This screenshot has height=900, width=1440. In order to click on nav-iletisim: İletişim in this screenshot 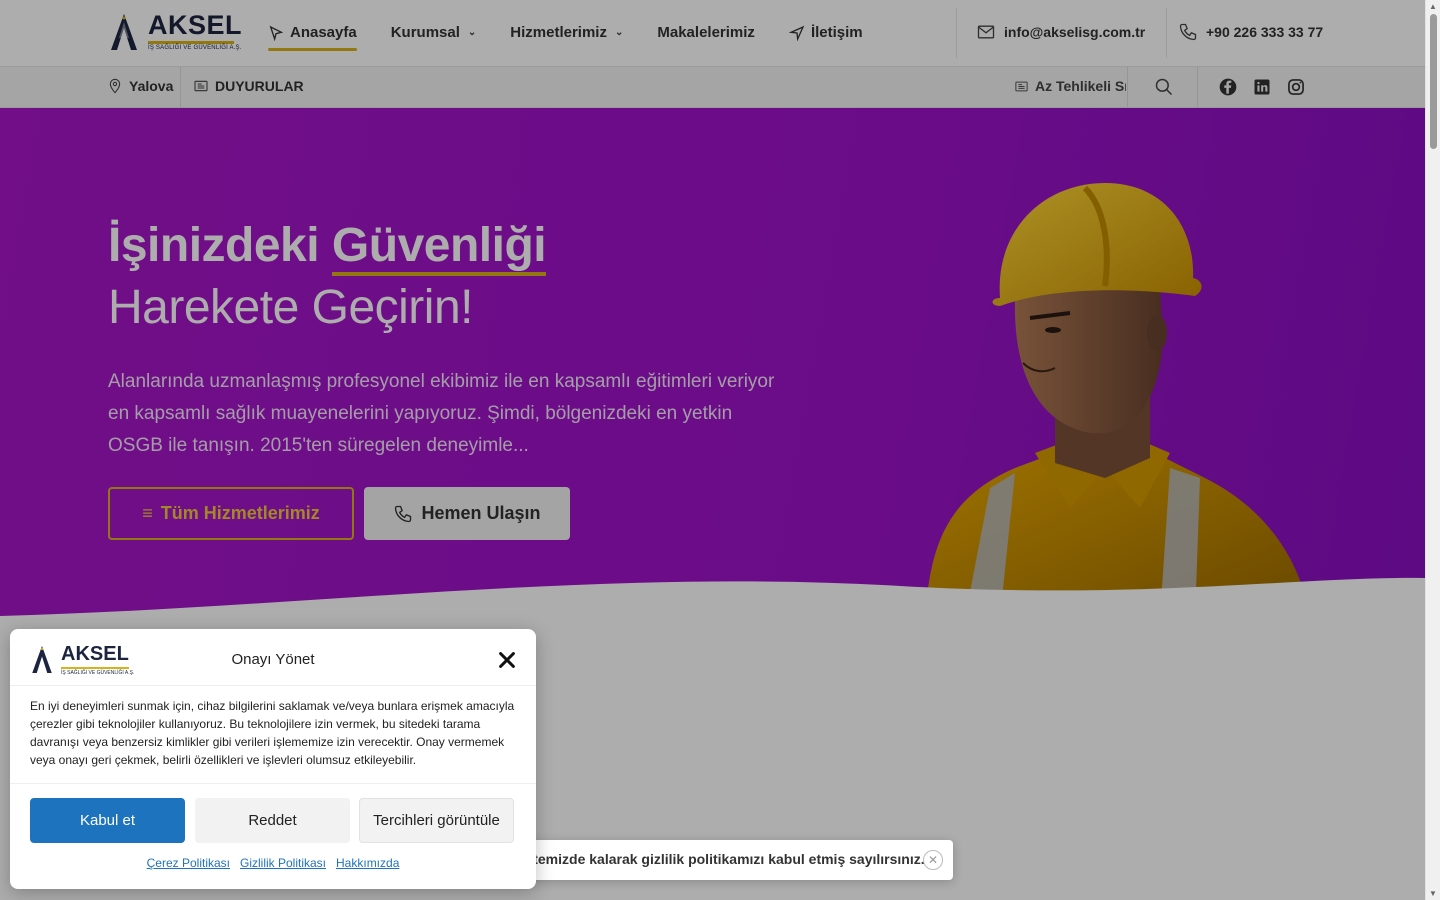, I will do `click(825, 32)`.